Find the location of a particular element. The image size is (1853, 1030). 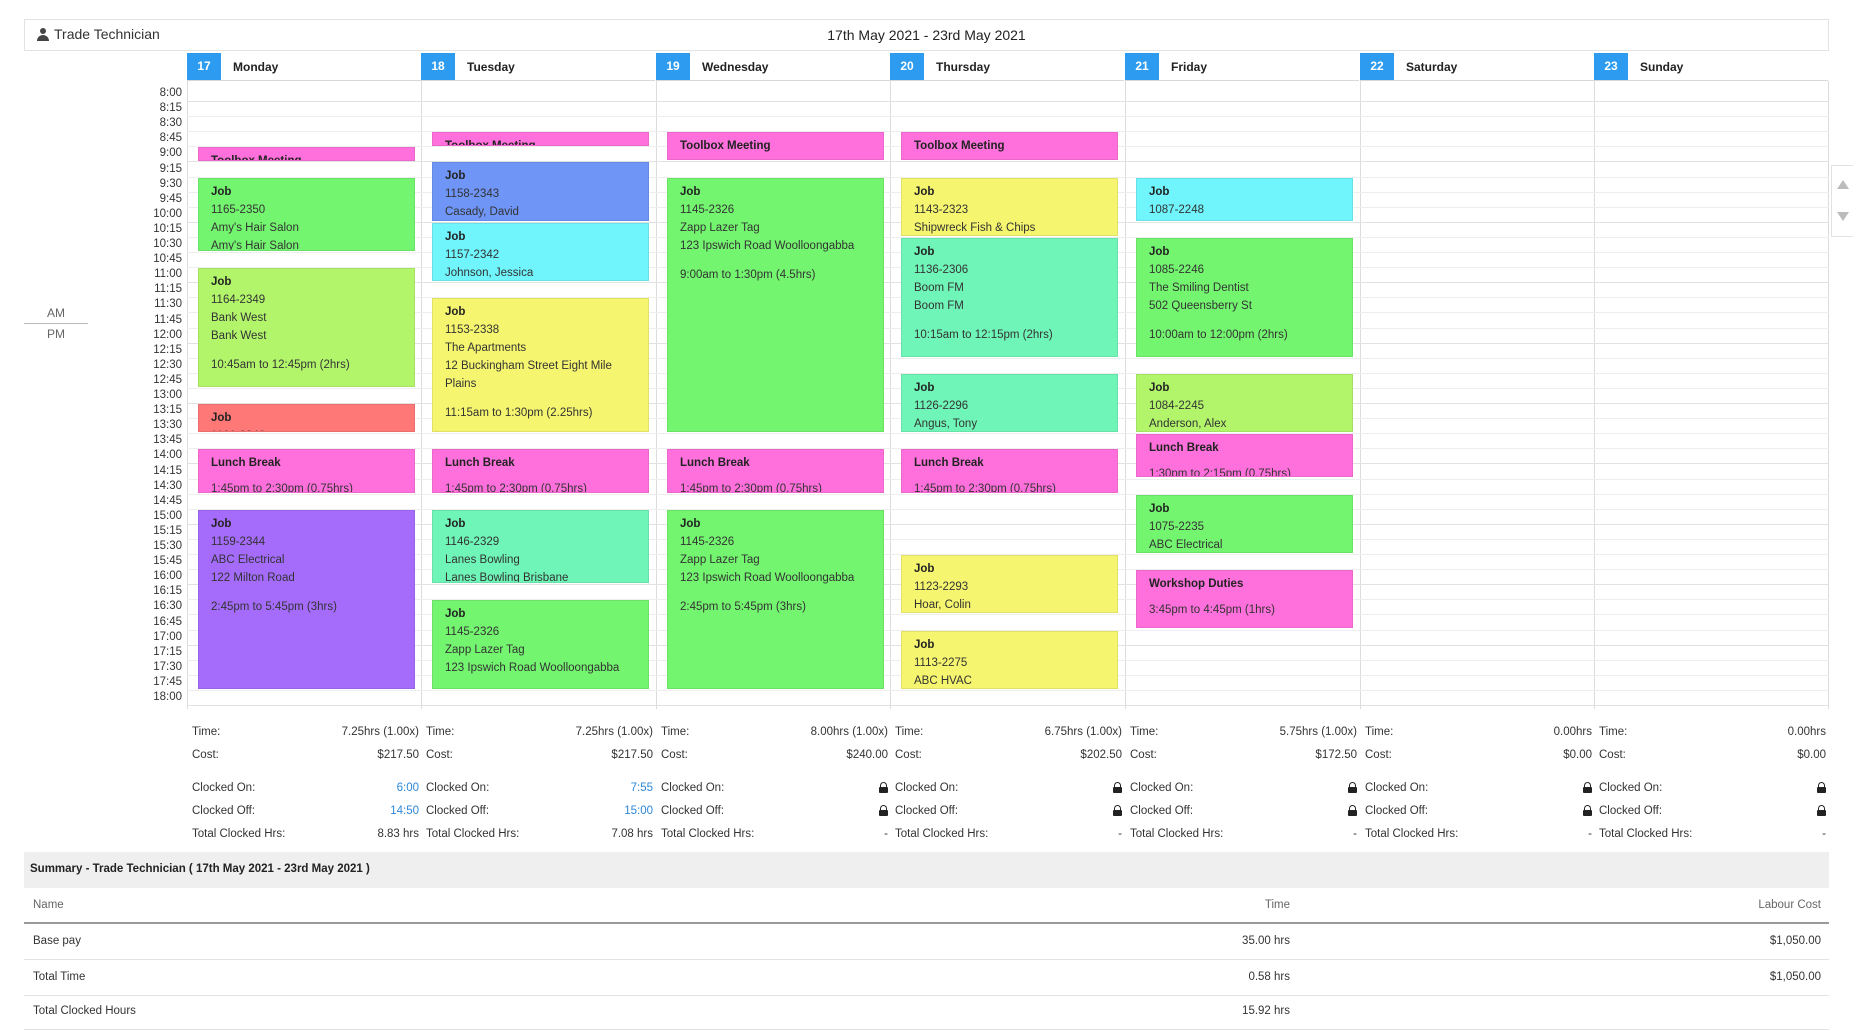

calendar-event: Job 1075-2235 ABC Electrical is located at coordinates (1244, 523).